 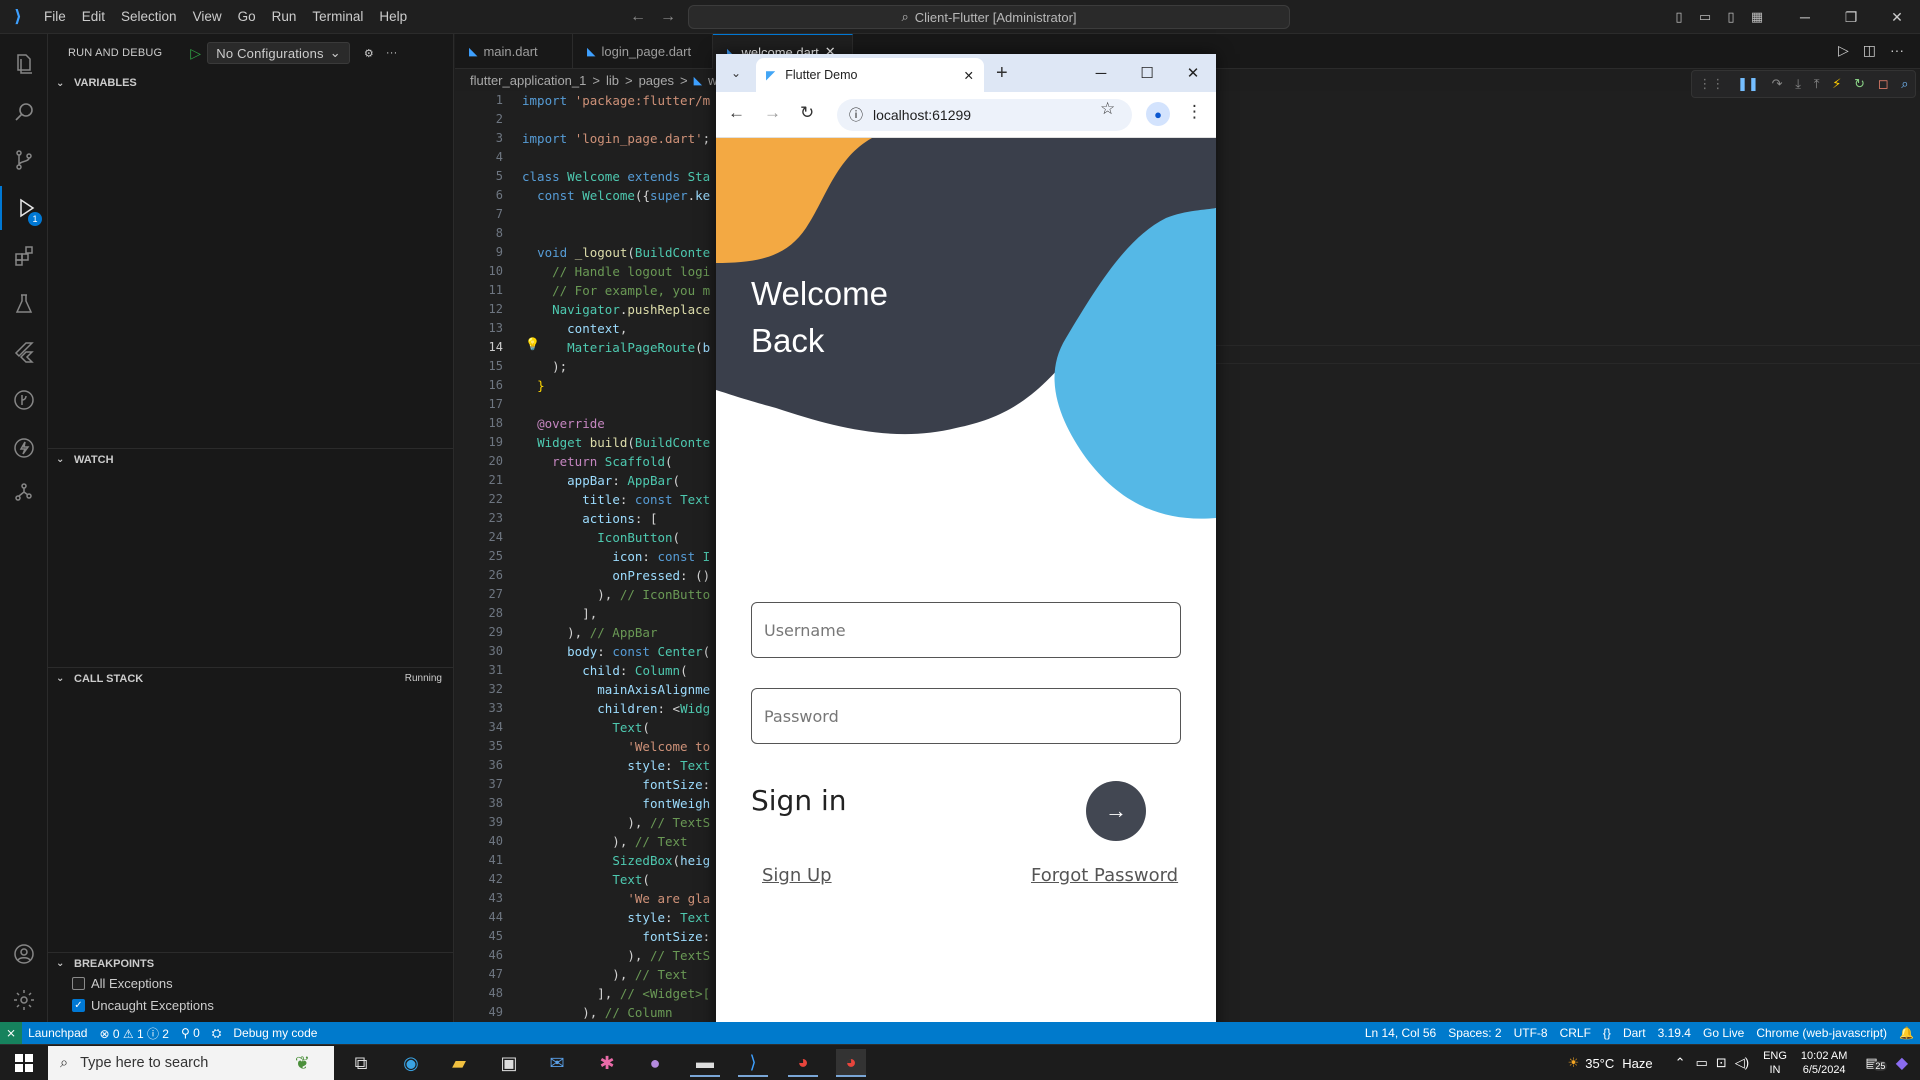 What do you see at coordinates (24, 448) in the screenshot?
I see `thunder-client-icon` at bounding box center [24, 448].